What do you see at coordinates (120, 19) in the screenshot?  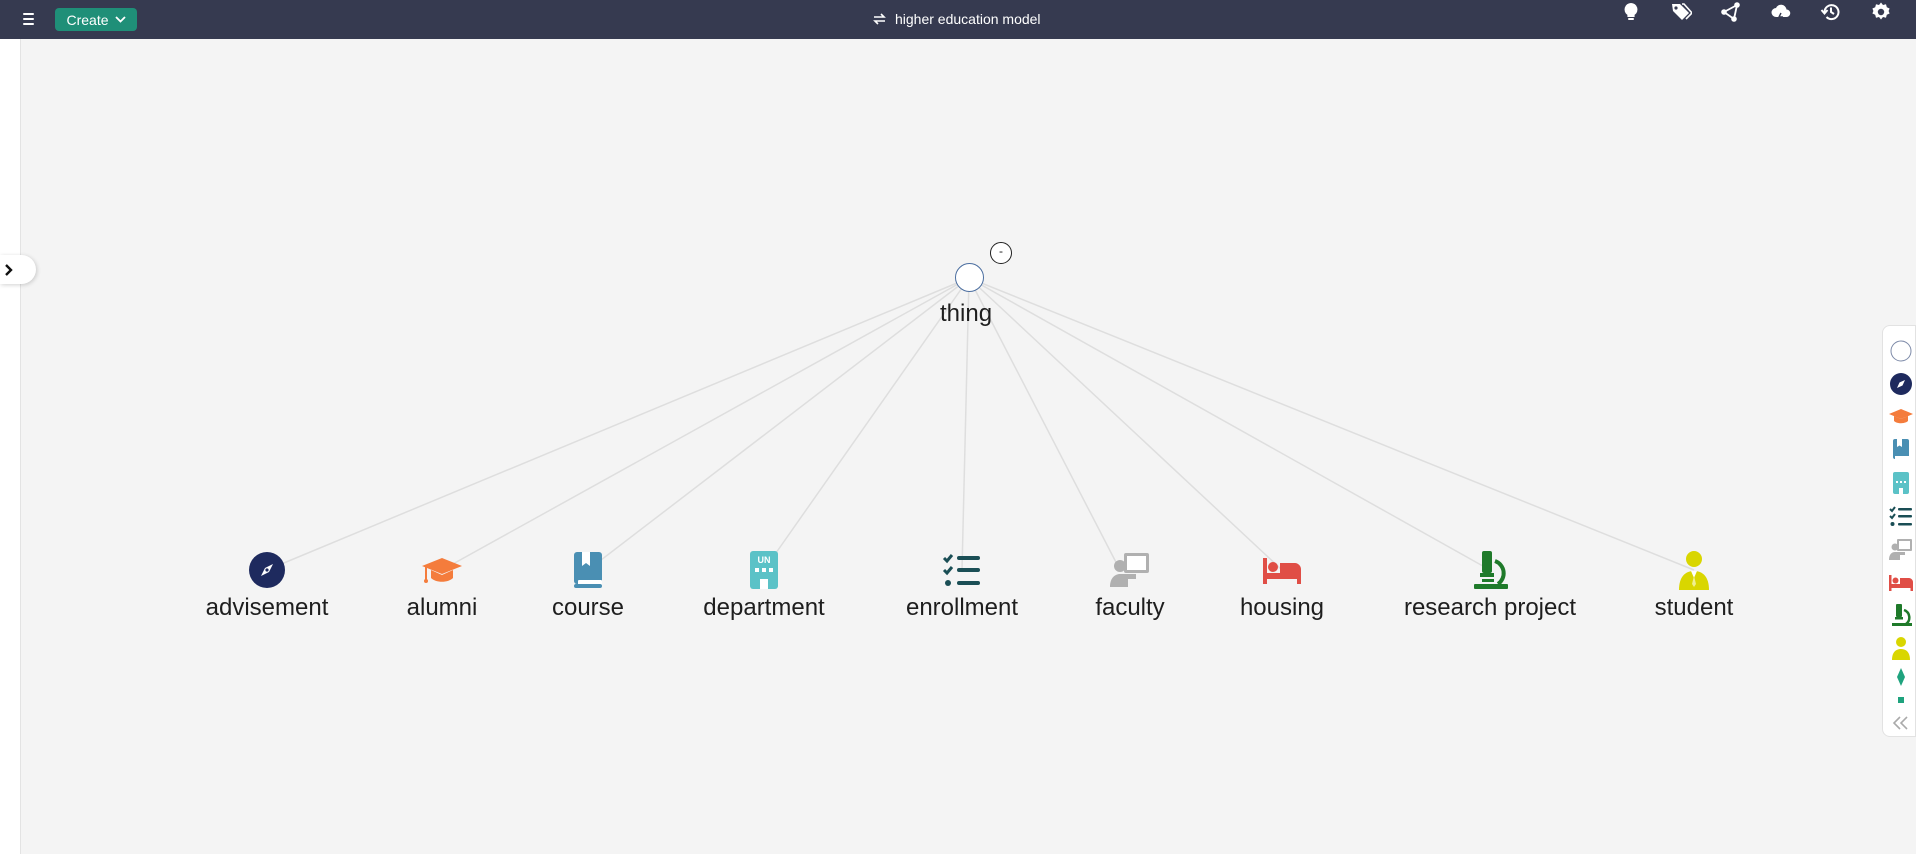 I see `chevron-down-icon` at bounding box center [120, 19].